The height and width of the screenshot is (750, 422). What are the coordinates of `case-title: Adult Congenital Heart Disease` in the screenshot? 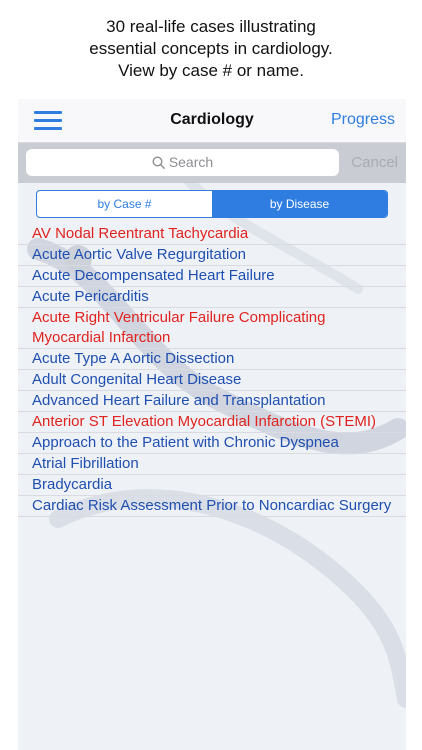 It's located at (137, 379).